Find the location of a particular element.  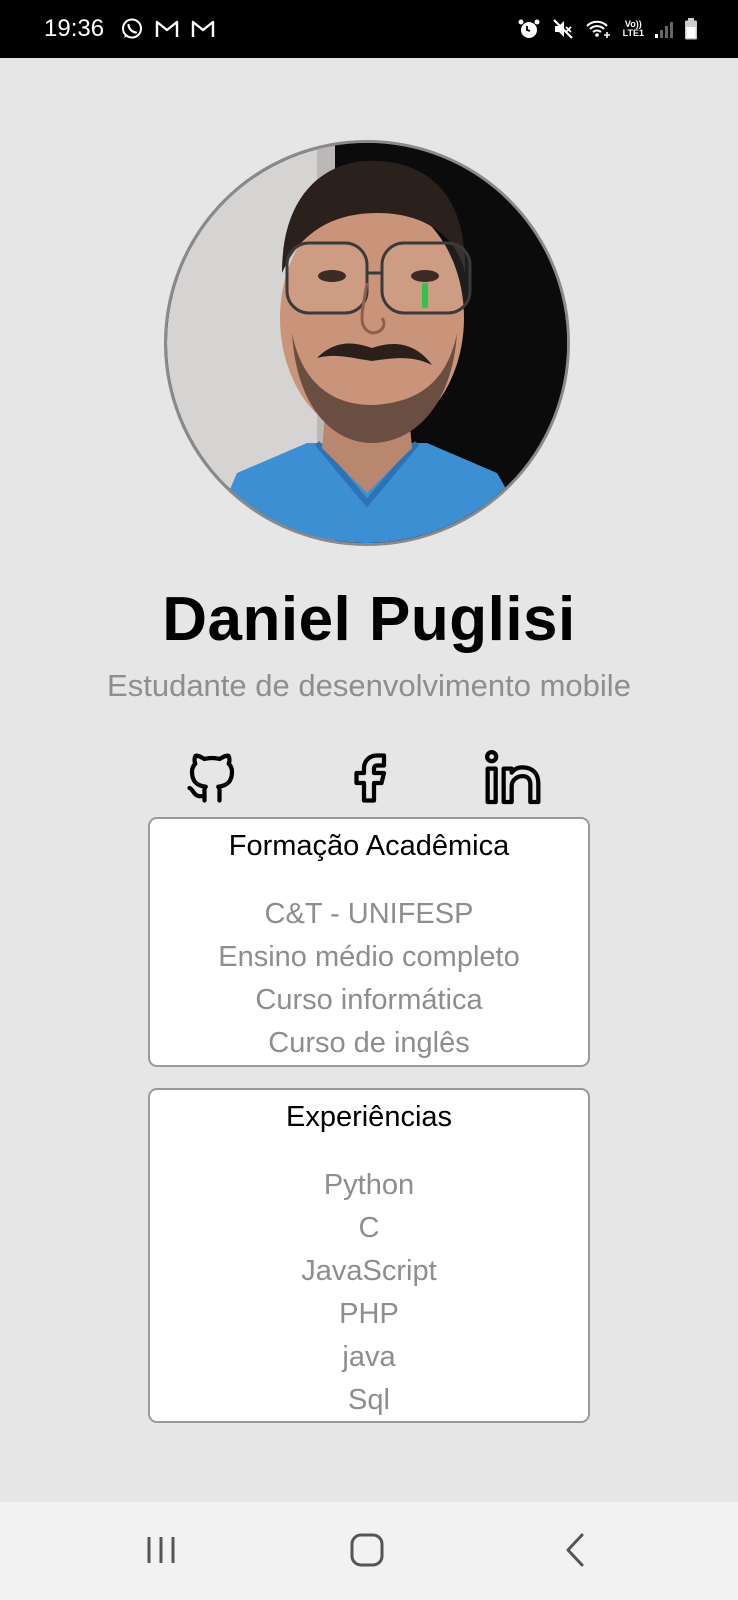

github-link is located at coordinates (212, 780).